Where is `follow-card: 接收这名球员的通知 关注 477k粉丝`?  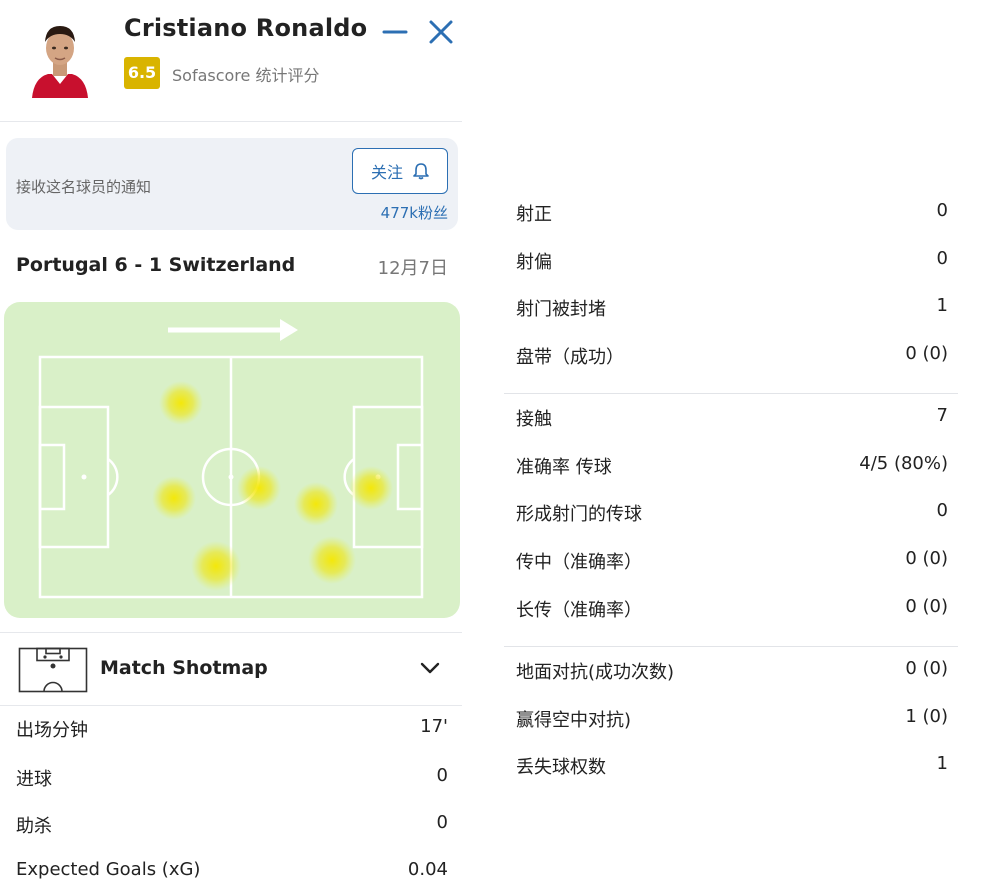 follow-card: 接收这名球员的通知 关注 477k粉丝 is located at coordinates (232, 184).